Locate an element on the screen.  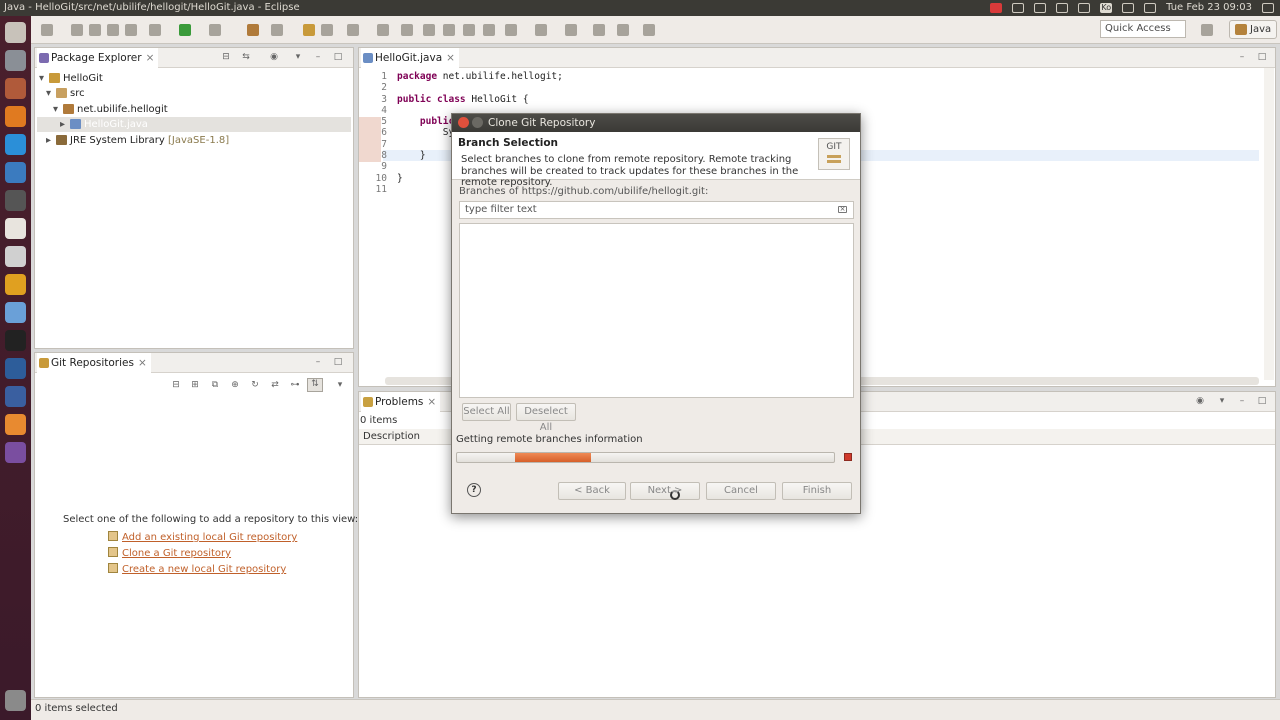
branch-filter-input: type filter text × is located at coordinates (656, 210).